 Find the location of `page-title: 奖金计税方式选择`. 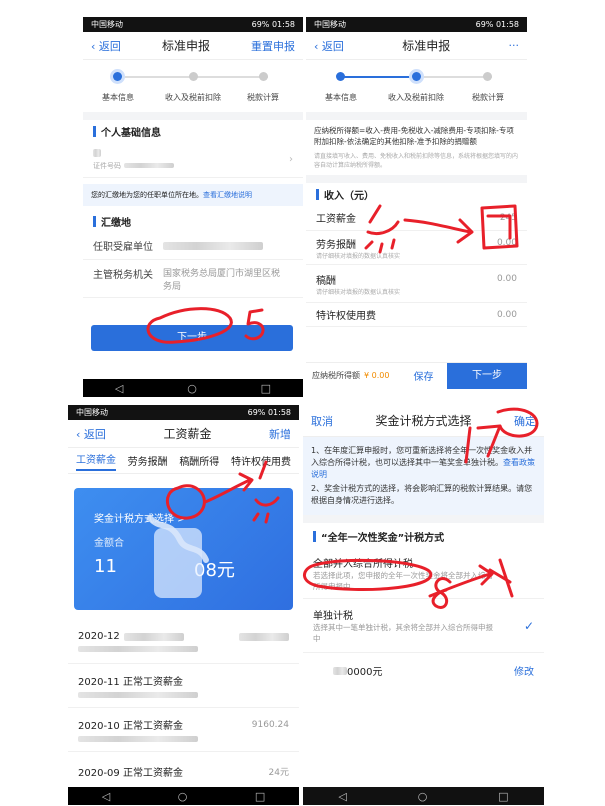

page-title: 奖金计税方式选择 is located at coordinates (423, 421).